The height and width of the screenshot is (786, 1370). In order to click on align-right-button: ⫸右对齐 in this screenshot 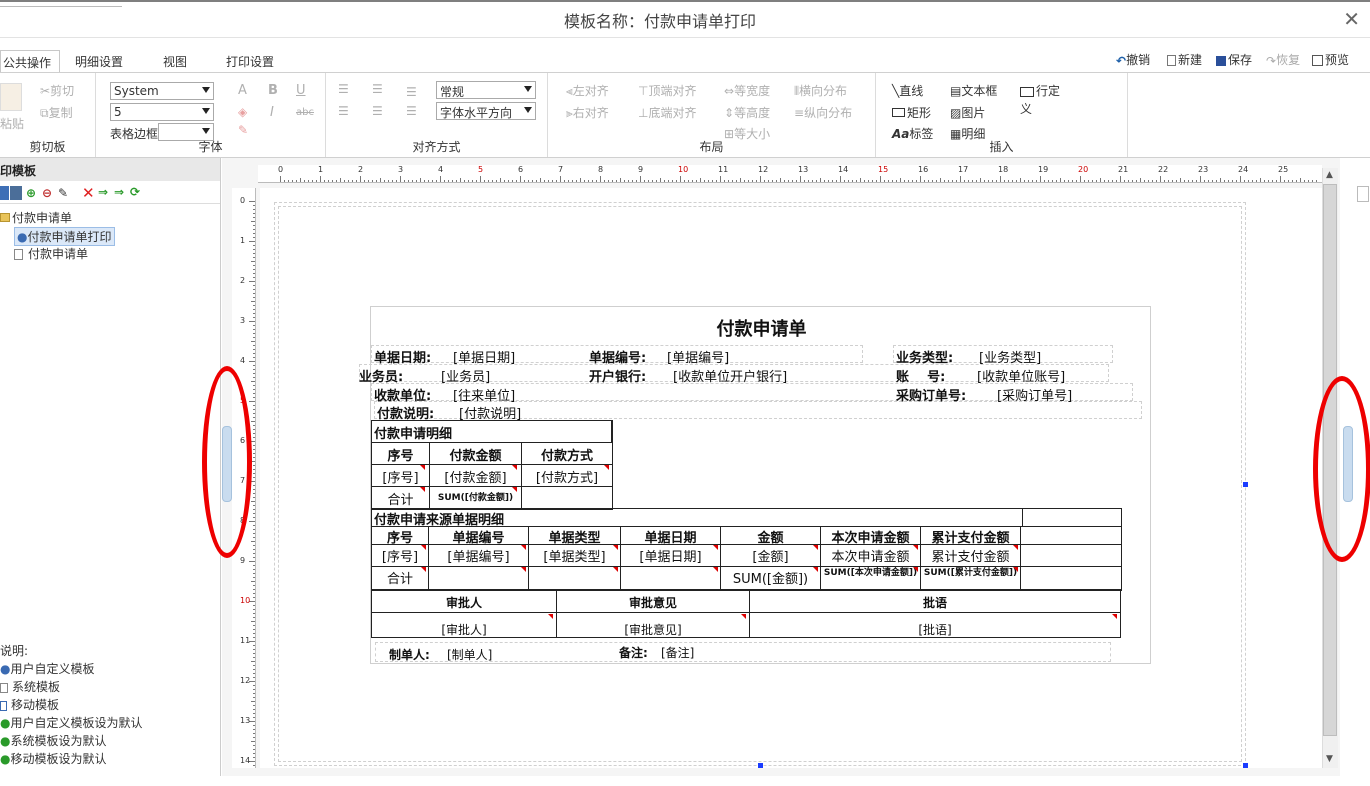, I will do `click(587, 112)`.